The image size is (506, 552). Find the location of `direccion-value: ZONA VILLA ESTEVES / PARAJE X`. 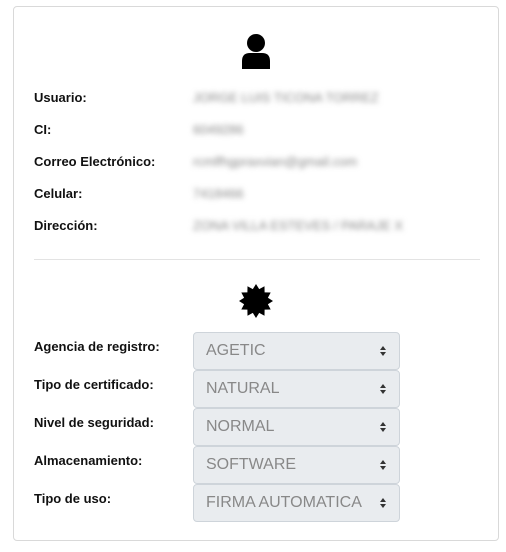

direccion-value: ZONA VILLA ESTEVES / PARAJE X is located at coordinates (298, 225).